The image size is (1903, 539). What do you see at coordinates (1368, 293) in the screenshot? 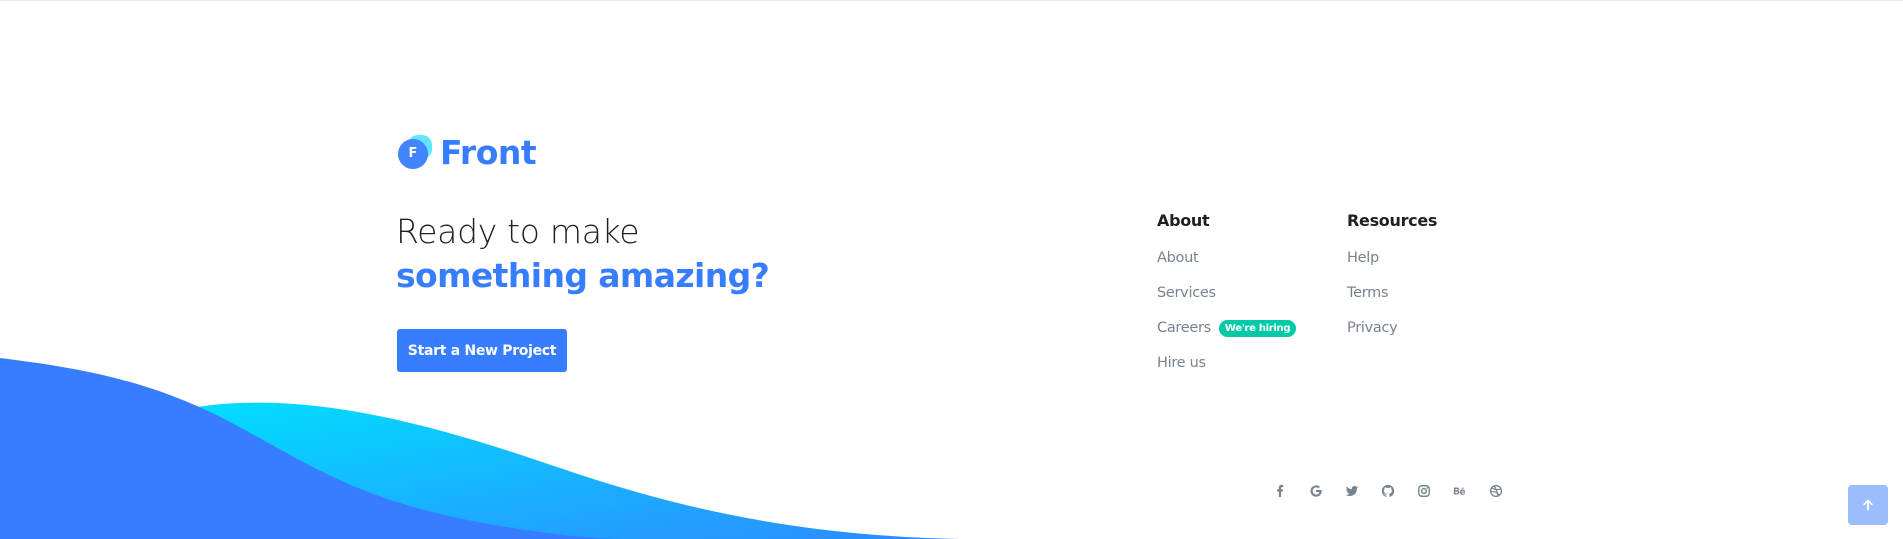
I see `terms-link: Terms` at bounding box center [1368, 293].